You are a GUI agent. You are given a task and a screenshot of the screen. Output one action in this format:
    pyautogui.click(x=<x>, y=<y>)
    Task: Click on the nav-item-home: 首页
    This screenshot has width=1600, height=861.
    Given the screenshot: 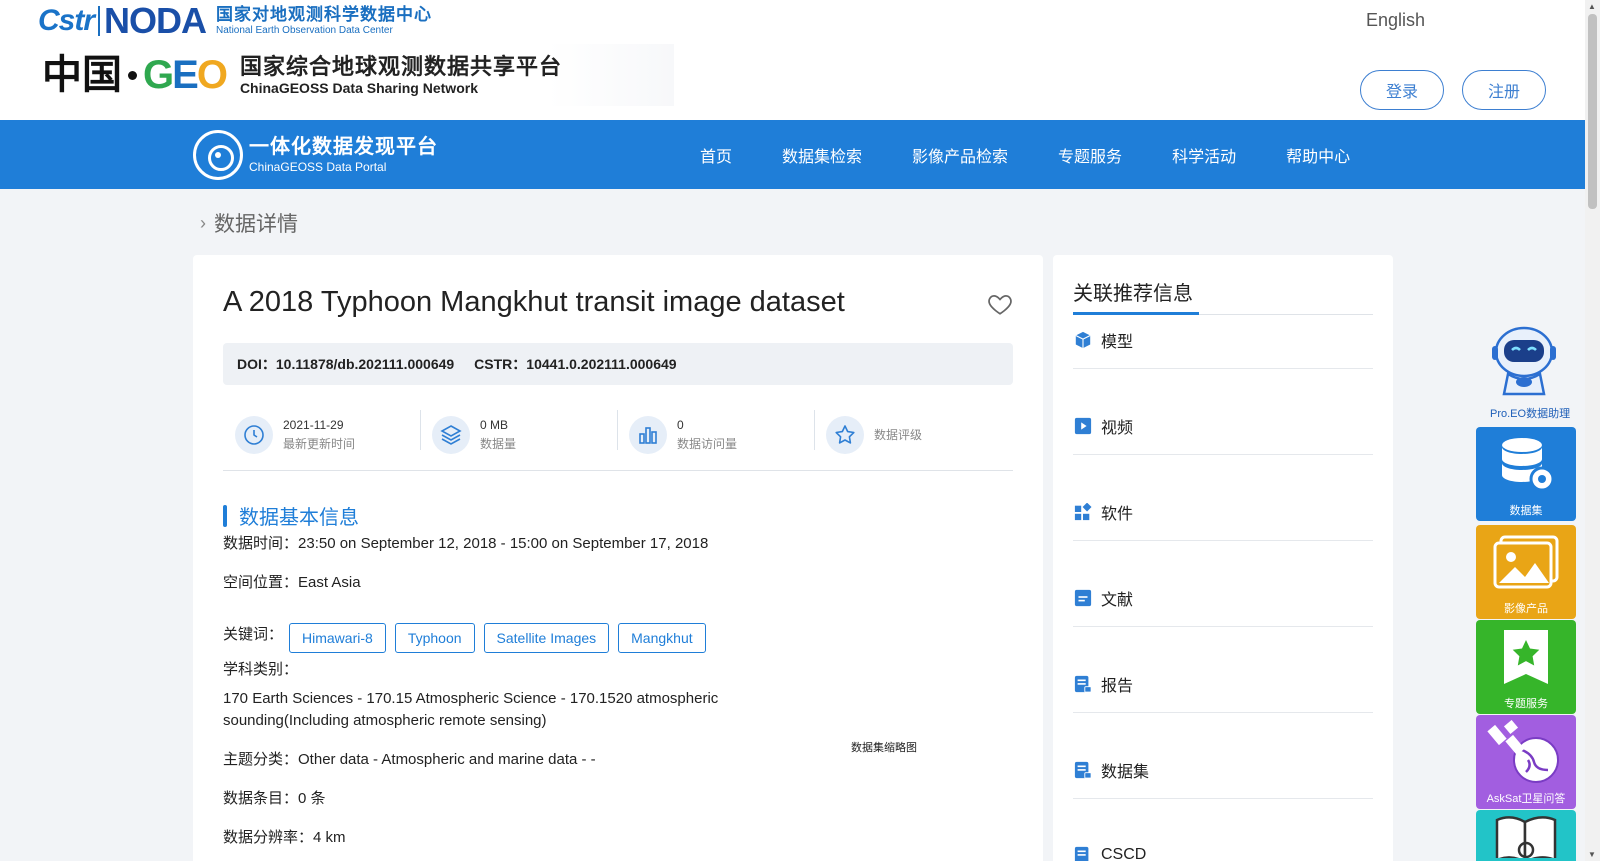 What is the action you would take?
    pyautogui.click(x=716, y=155)
    